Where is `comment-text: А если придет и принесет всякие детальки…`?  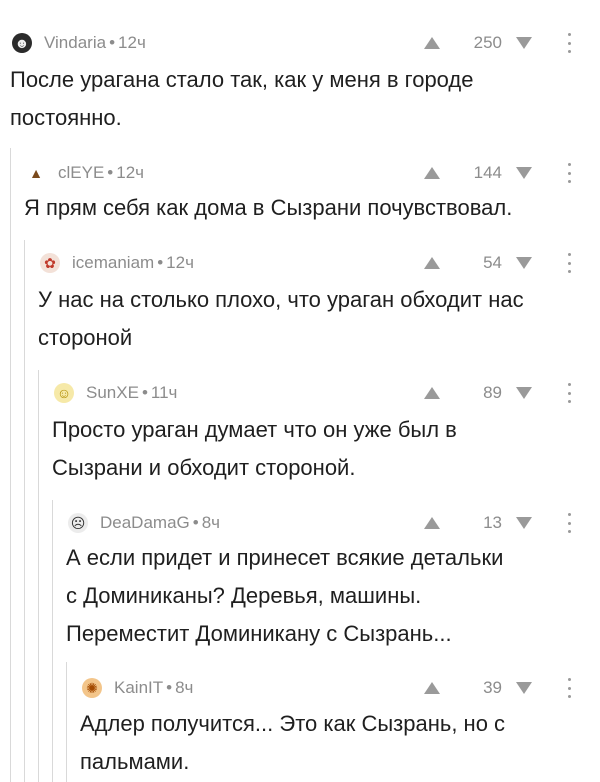
comment-text: А если придет и принесет всякие детальки… is located at coordinates (328, 596).